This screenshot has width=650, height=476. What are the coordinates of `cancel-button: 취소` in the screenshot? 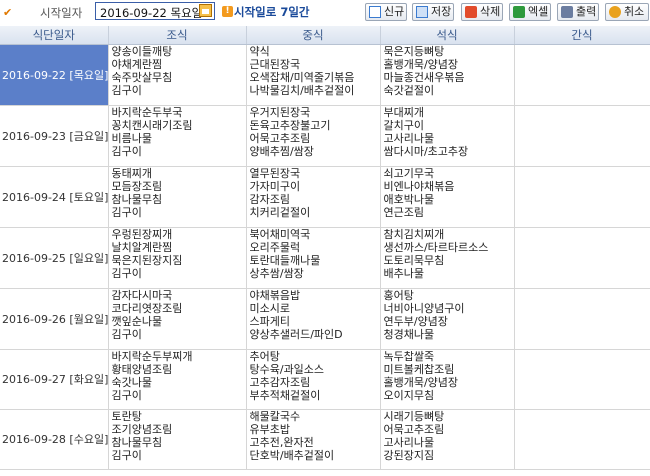 It's located at (627, 12).